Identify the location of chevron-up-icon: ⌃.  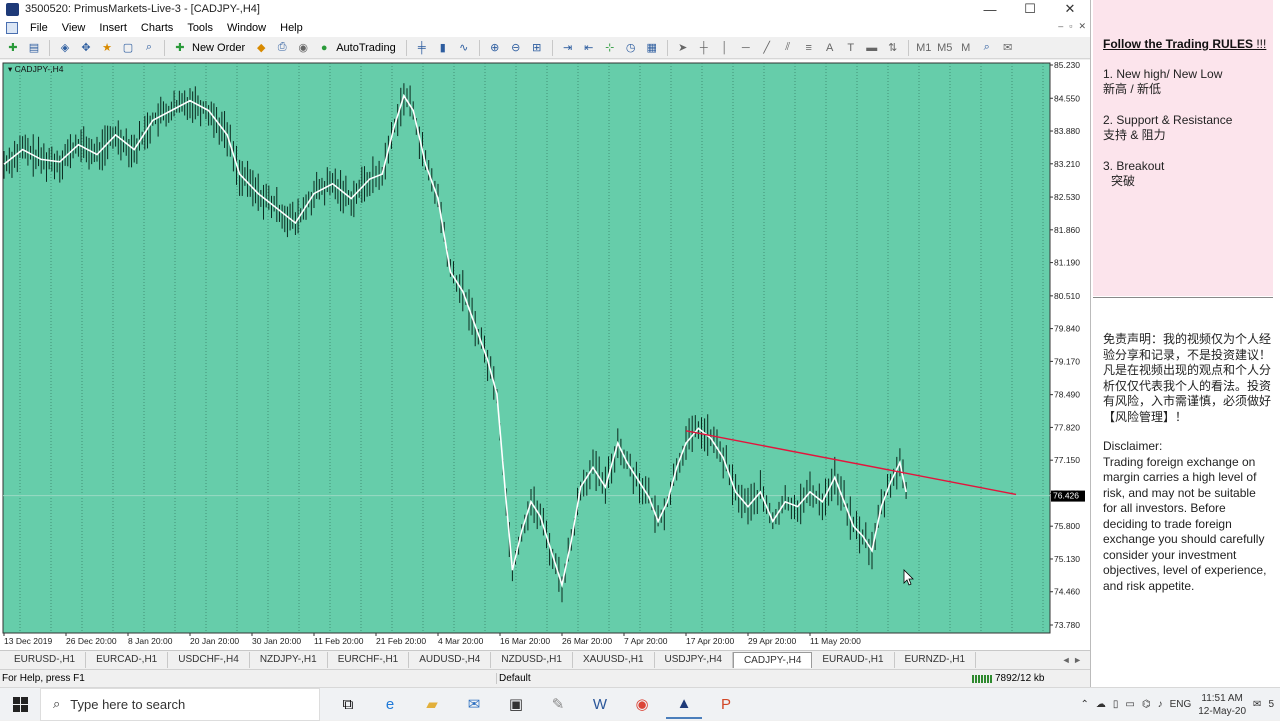
(1084, 704).